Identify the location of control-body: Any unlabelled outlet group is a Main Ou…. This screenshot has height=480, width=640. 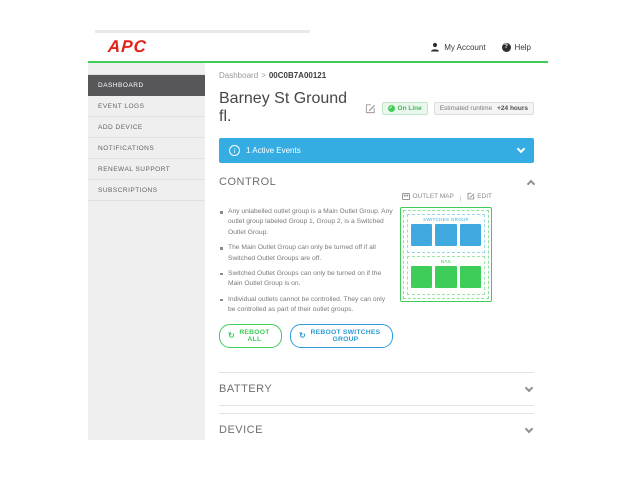
(355, 278).